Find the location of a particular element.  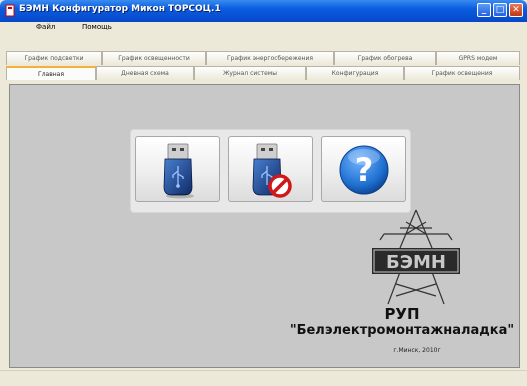

disconnect-usb-button is located at coordinates (270, 169).